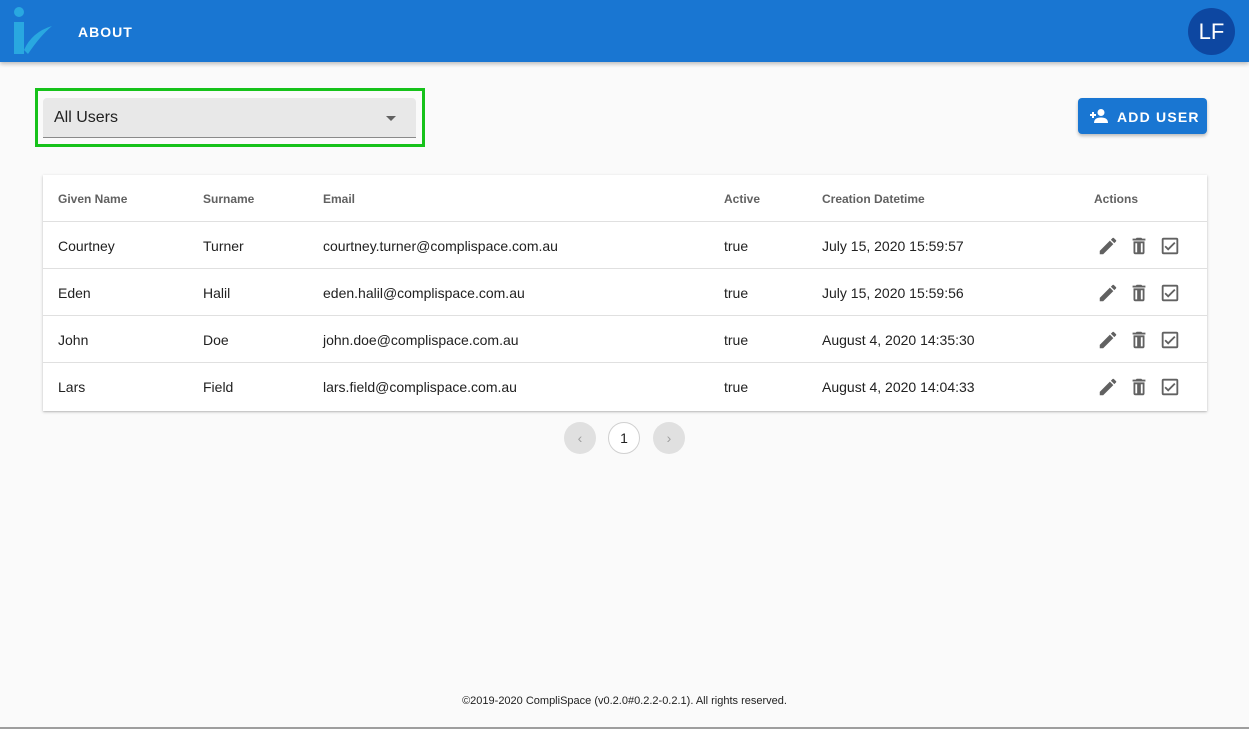  I want to click on cell-given-name: Eden, so click(74, 293).